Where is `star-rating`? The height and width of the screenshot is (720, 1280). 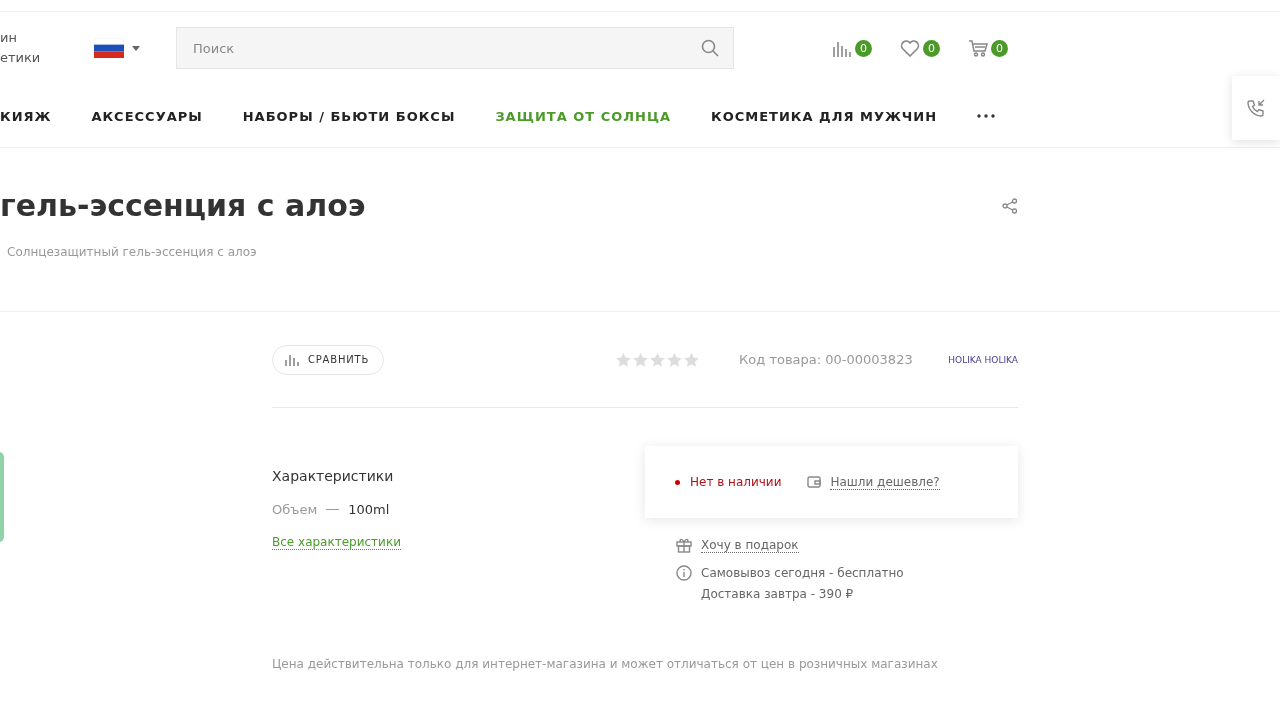
star-rating is located at coordinates (658, 359).